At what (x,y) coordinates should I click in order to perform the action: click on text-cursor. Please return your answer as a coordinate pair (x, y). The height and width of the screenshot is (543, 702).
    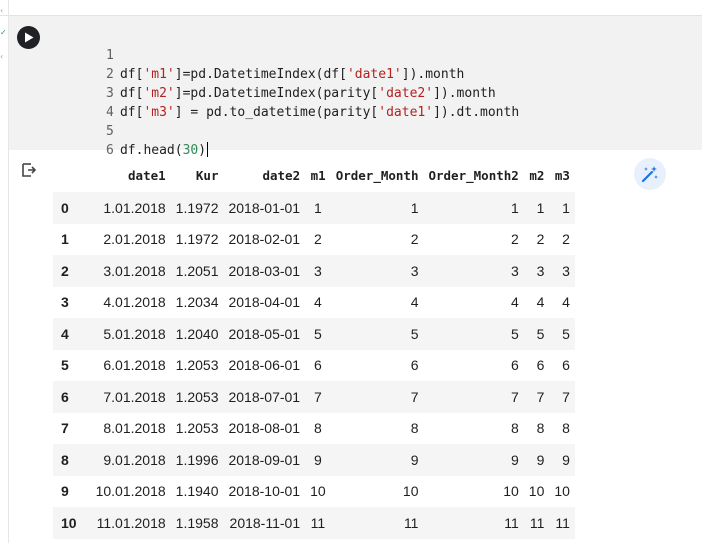
    Looking at the image, I should click on (208, 149).